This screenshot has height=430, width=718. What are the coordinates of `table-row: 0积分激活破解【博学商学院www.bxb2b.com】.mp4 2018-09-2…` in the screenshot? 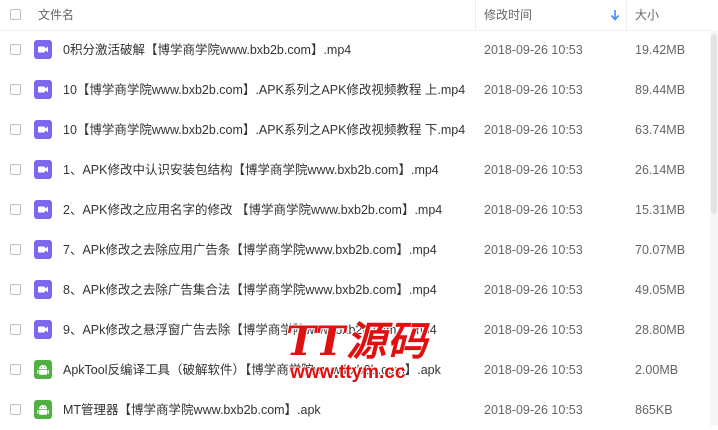 It's located at (359, 50).